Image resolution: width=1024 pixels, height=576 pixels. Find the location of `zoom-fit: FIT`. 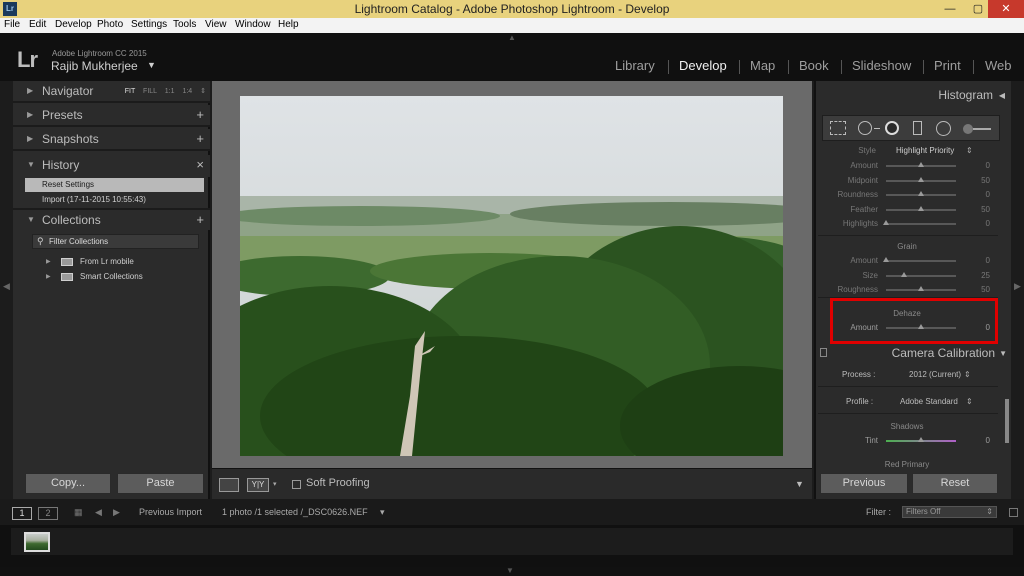

zoom-fit: FIT is located at coordinates (130, 91).